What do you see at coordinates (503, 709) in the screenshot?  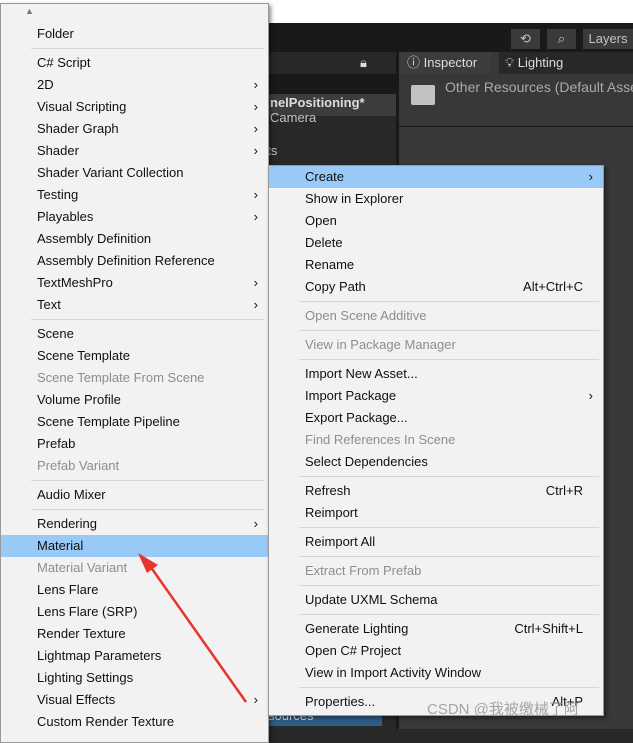 I see `watermark: CSDN @我被缴械了阿` at bounding box center [503, 709].